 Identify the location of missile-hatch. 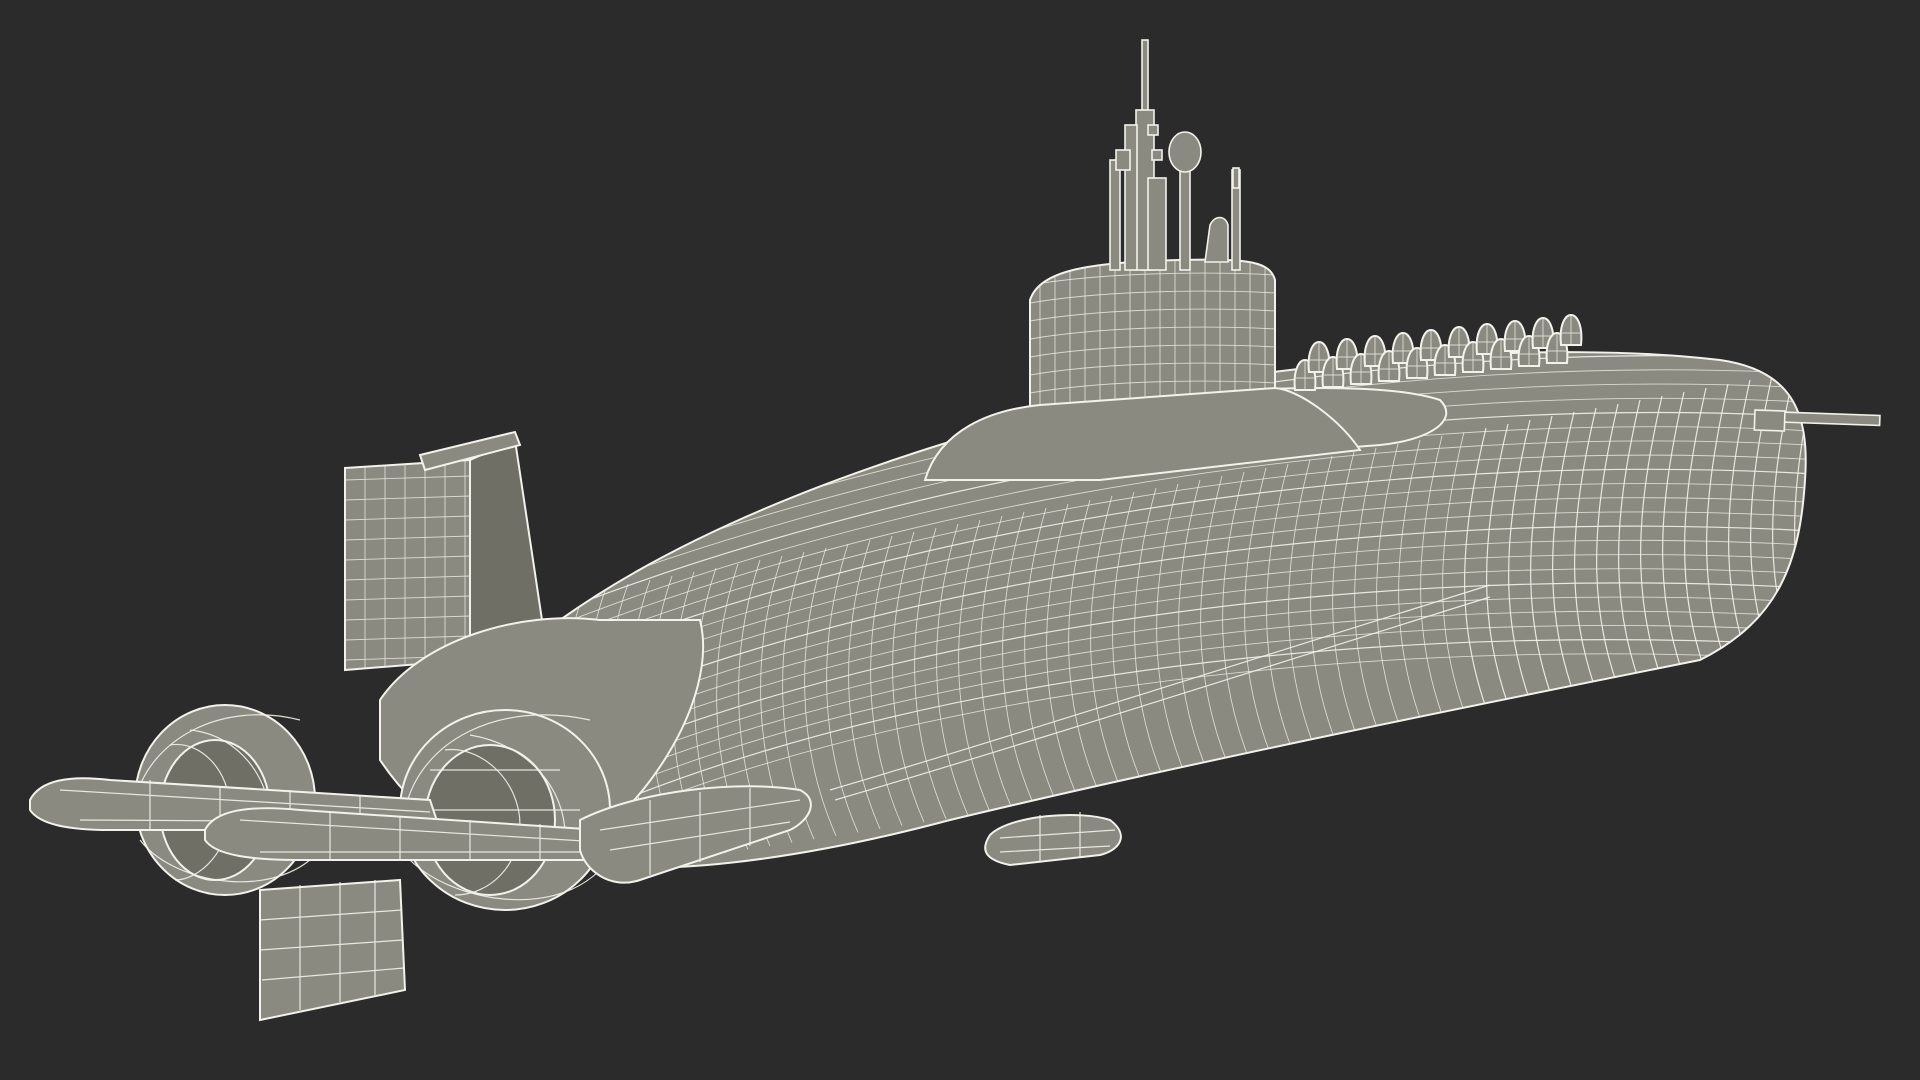
(1571, 329).